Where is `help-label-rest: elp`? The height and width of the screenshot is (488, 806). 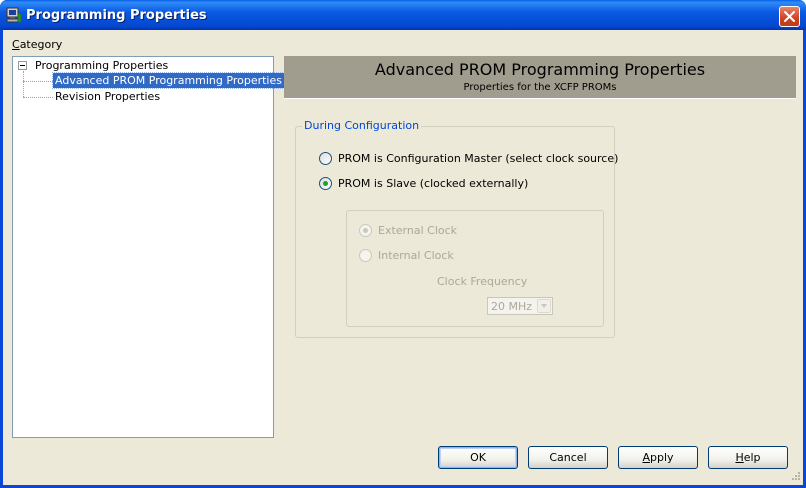 help-label-rest: elp is located at coordinates (752, 457).